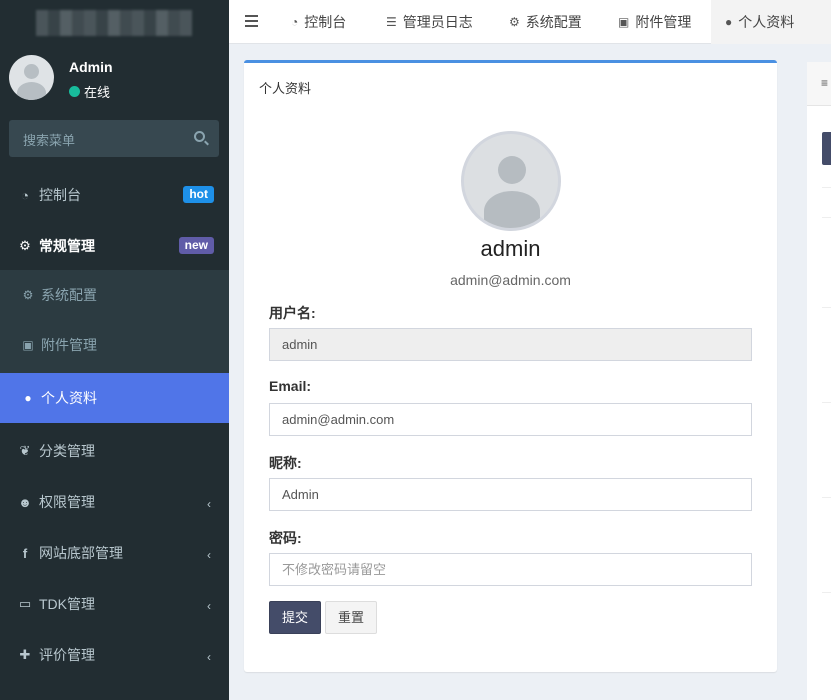 The image size is (831, 700). I want to click on sidebar-submenu: ⚙ 系统配置 ▣ 附件管理 ● 个人资料, so click(114, 346).